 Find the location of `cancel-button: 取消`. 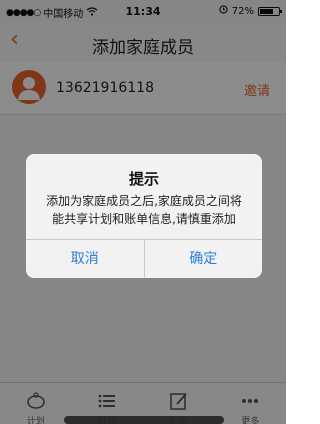

cancel-button: 取消 is located at coordinates (85, 259).